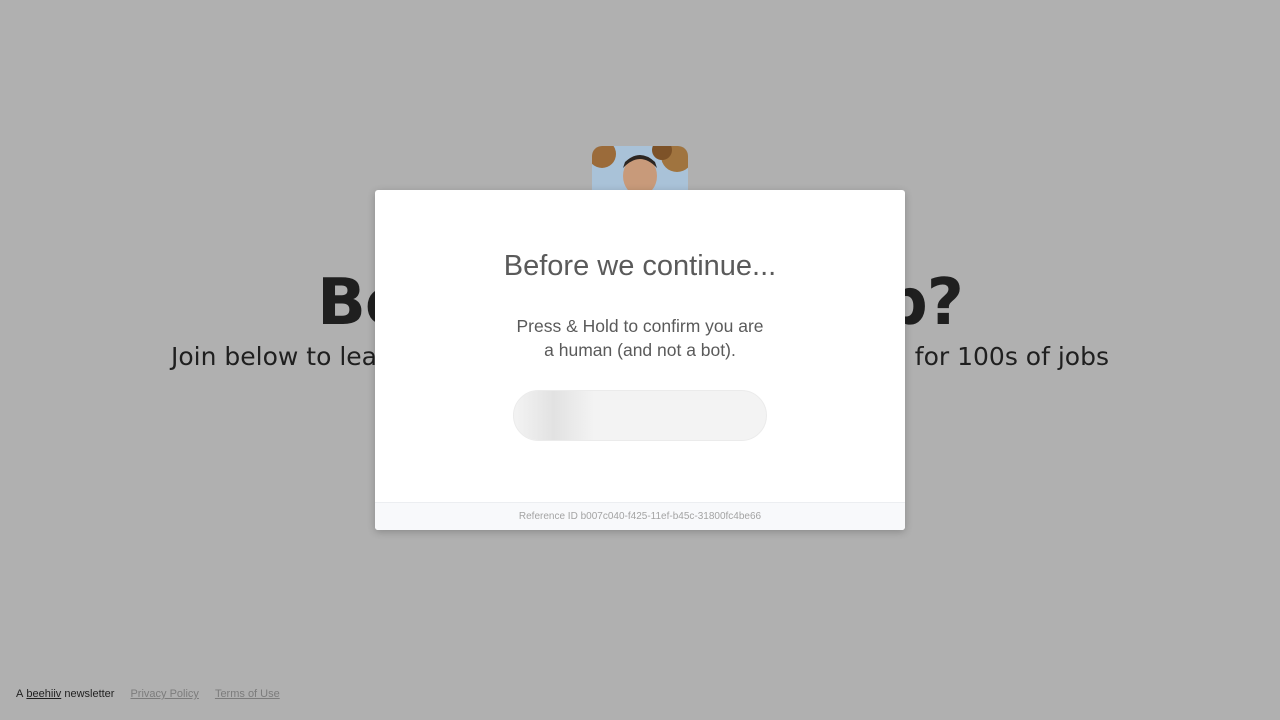  What do you see at coordinates (640, 326) in the screenshot?
I see `instructions-line-1: Press & Hold to confirm you are` at bounding box center [640, 326].